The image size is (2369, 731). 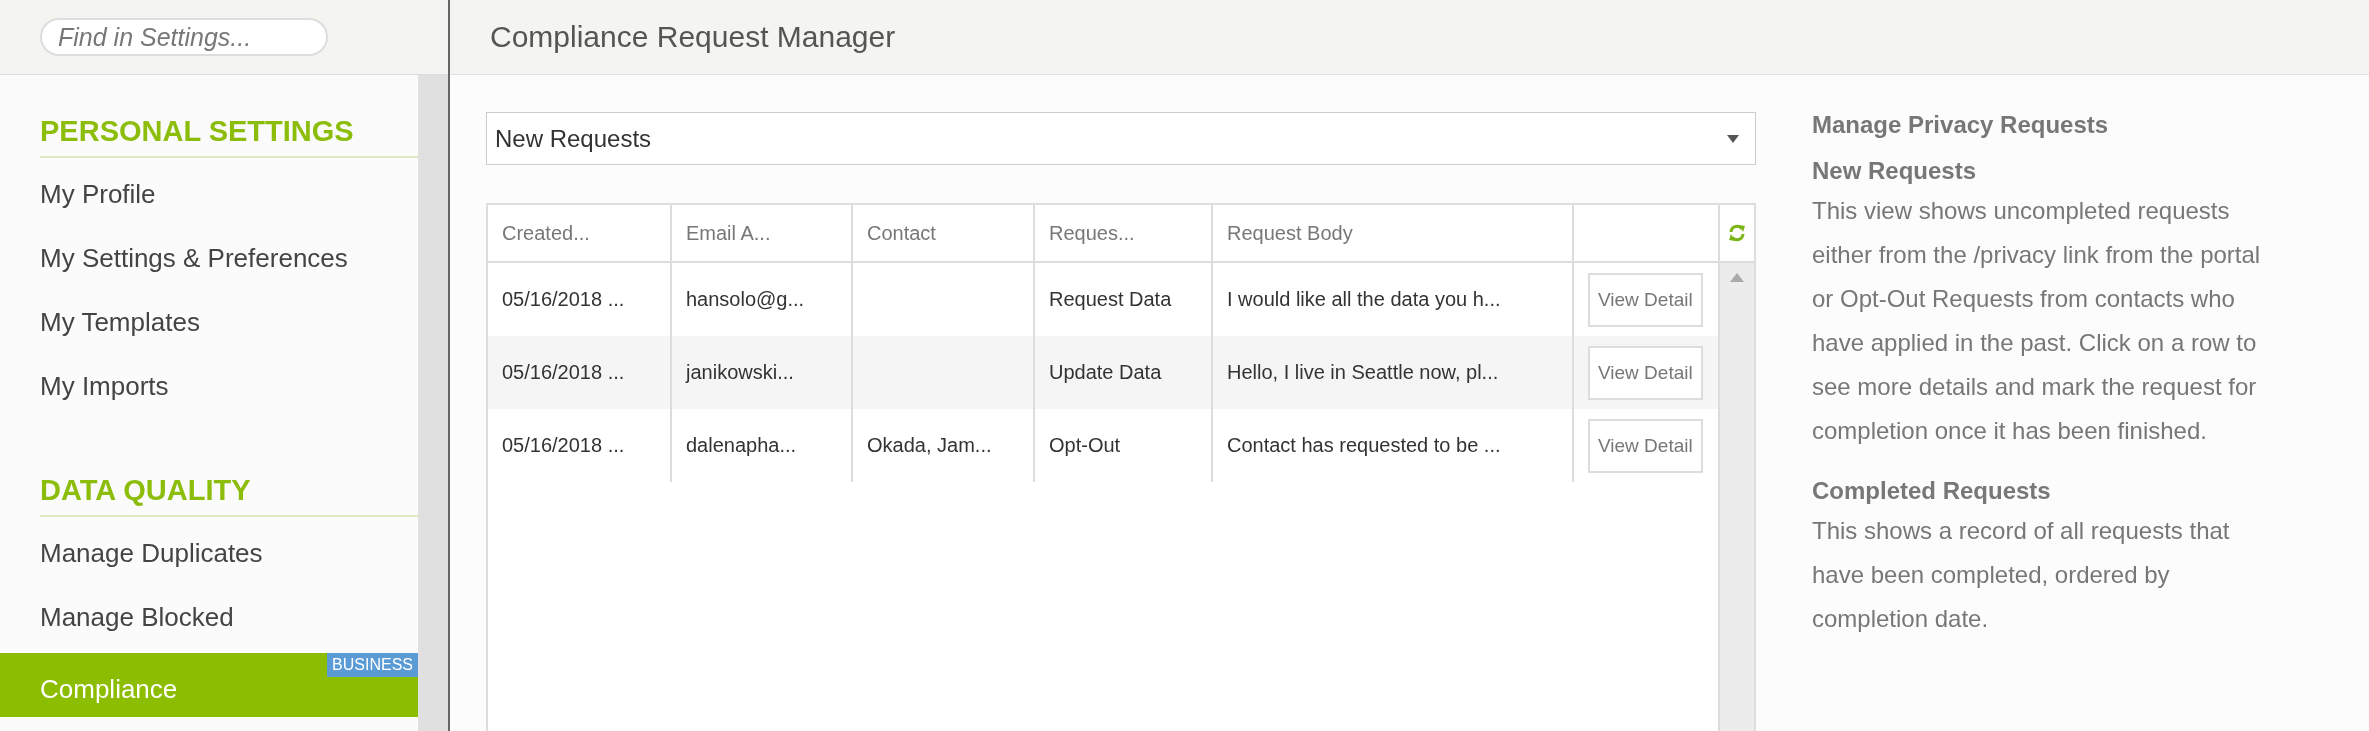 What do you see at coordinates (1733, 138) in the screenshot?
I see `dropdown-caret-icon` at bounding box center [1733, 138].